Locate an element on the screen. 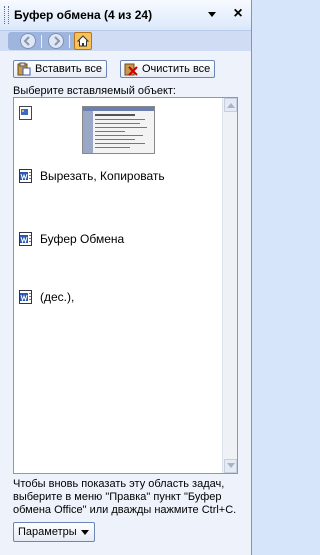  image-document-icon is located at coordinates (25, 113).